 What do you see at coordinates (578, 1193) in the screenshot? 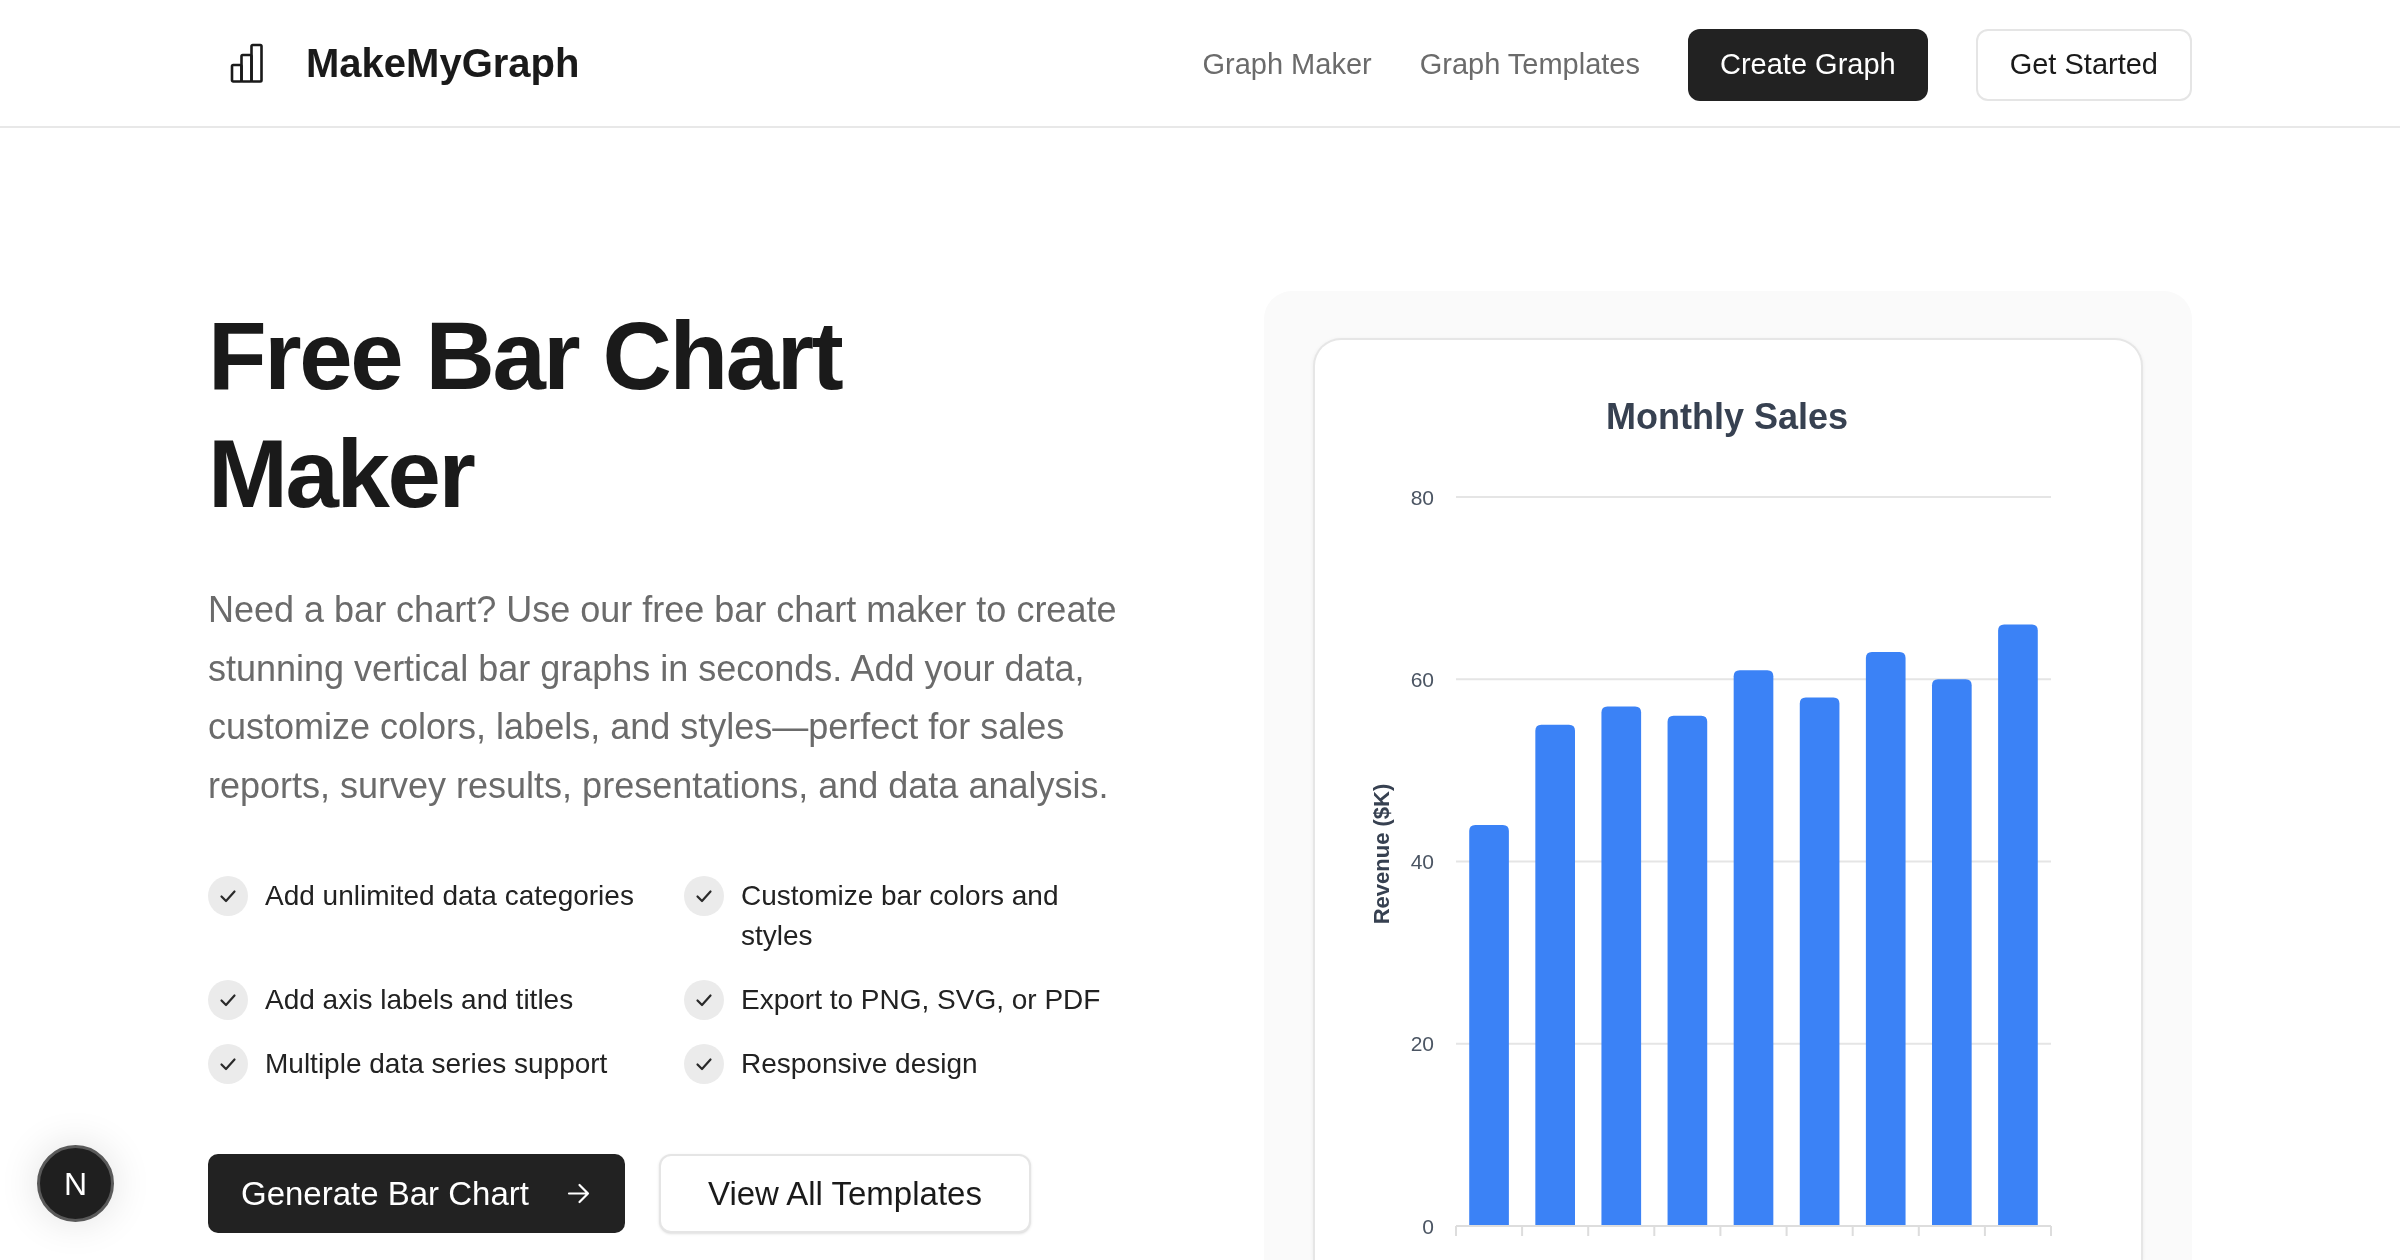
I see `arrow-right-icon` at bounding box center [578, 1193].